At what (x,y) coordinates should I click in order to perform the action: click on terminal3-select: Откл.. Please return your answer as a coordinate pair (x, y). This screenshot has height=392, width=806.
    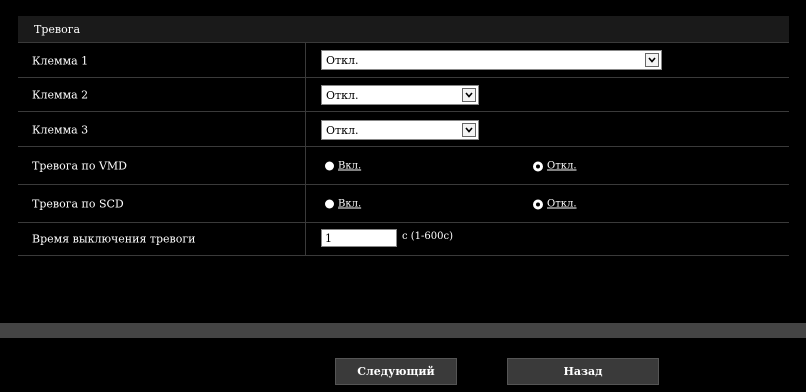
    Looking at the image, I should click on (400, 130).